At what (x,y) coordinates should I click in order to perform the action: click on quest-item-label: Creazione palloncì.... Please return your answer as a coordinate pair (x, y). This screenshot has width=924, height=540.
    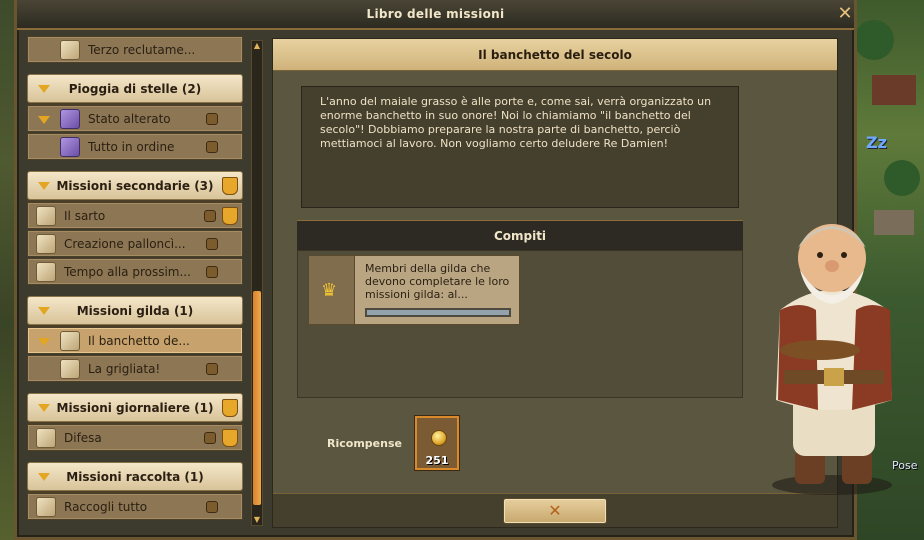
    Looking at the image, I should click on (125, 244).